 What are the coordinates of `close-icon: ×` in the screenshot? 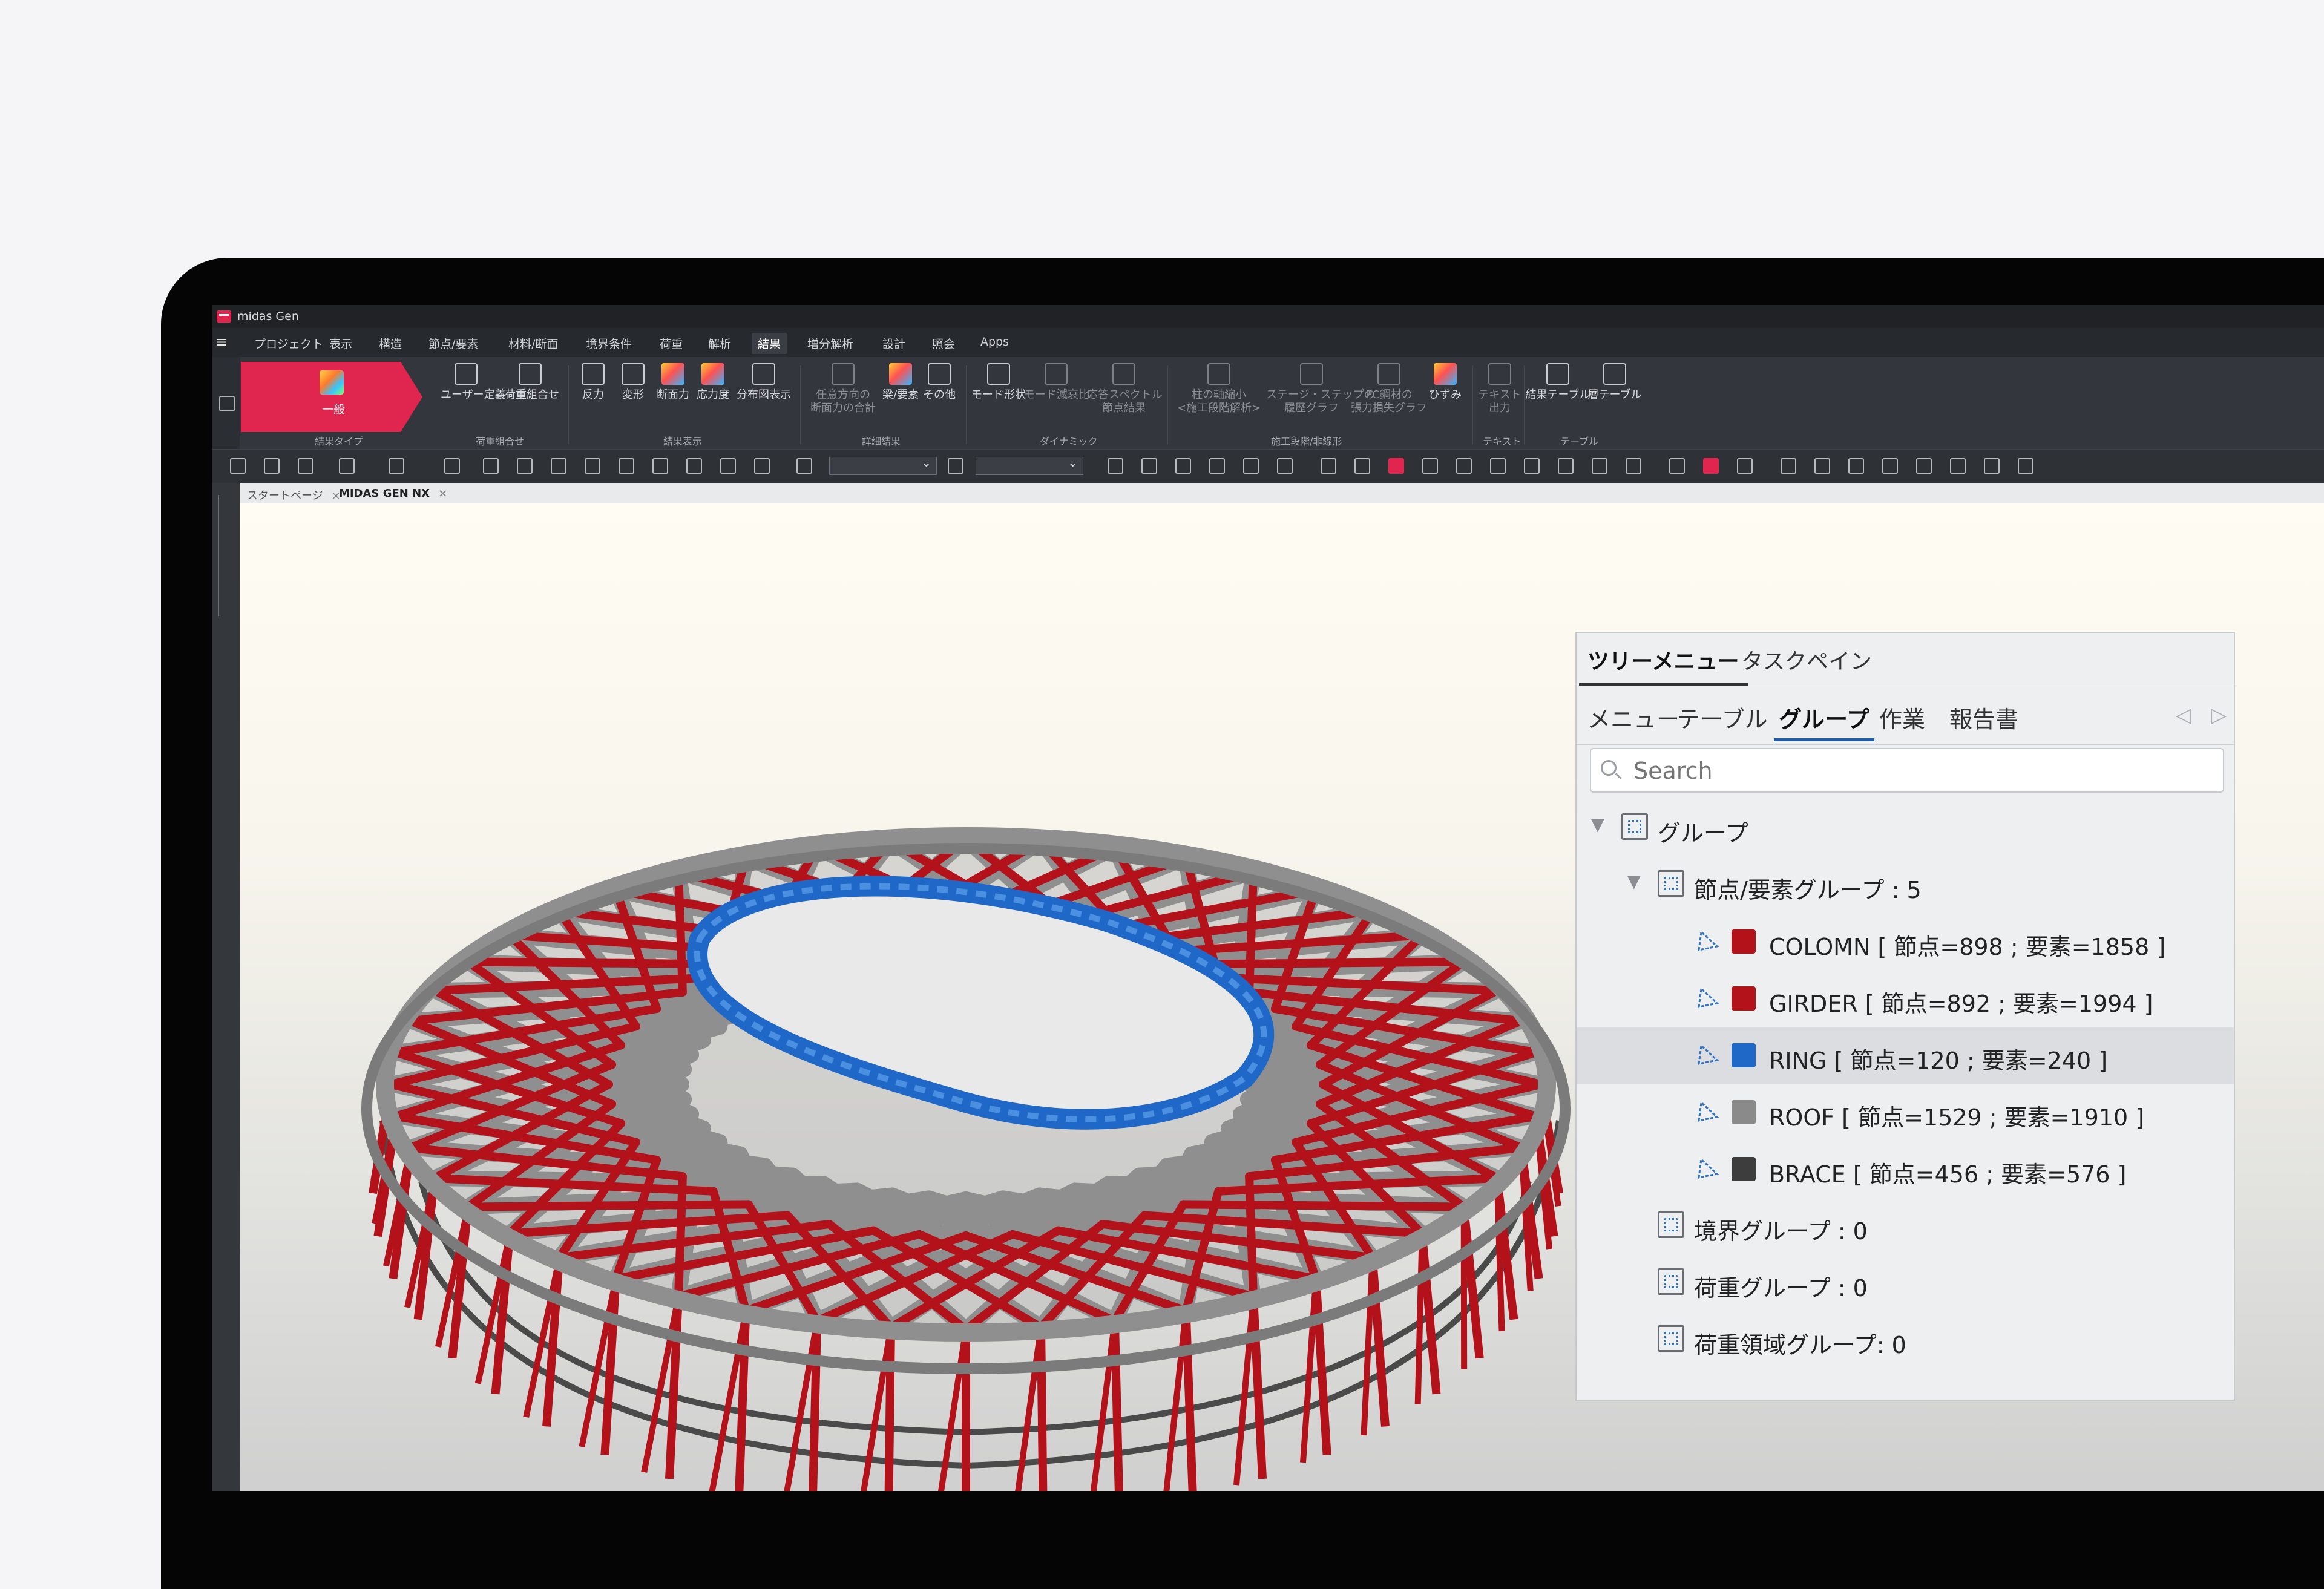 It's located at (442, 494).